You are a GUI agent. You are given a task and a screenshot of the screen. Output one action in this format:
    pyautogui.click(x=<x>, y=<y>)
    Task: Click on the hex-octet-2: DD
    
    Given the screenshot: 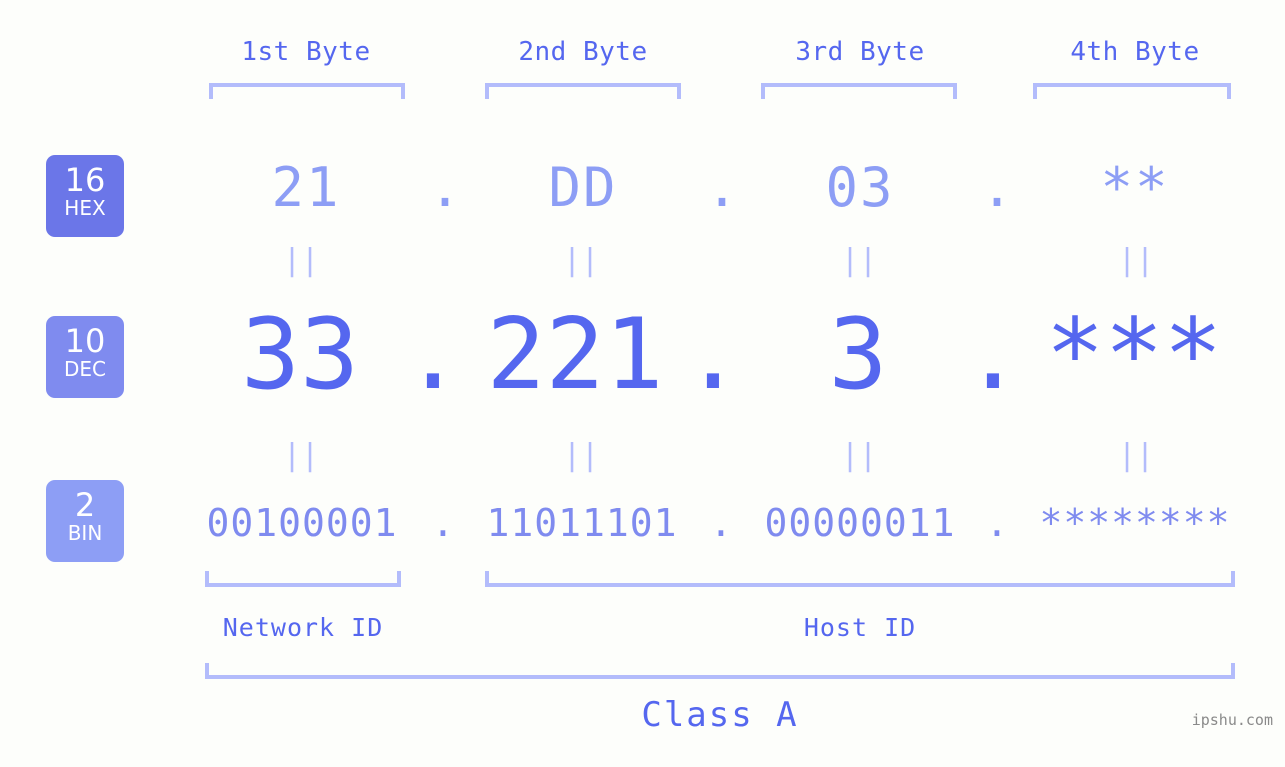 What is the action you would take?
    pyautogui.click(x=583, y=187)
    